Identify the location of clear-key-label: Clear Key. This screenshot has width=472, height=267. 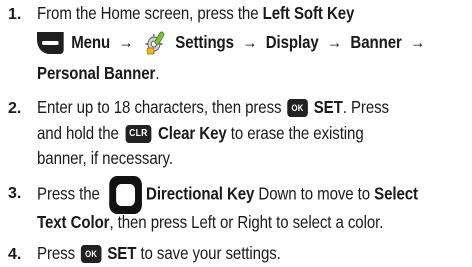
(192, 133).